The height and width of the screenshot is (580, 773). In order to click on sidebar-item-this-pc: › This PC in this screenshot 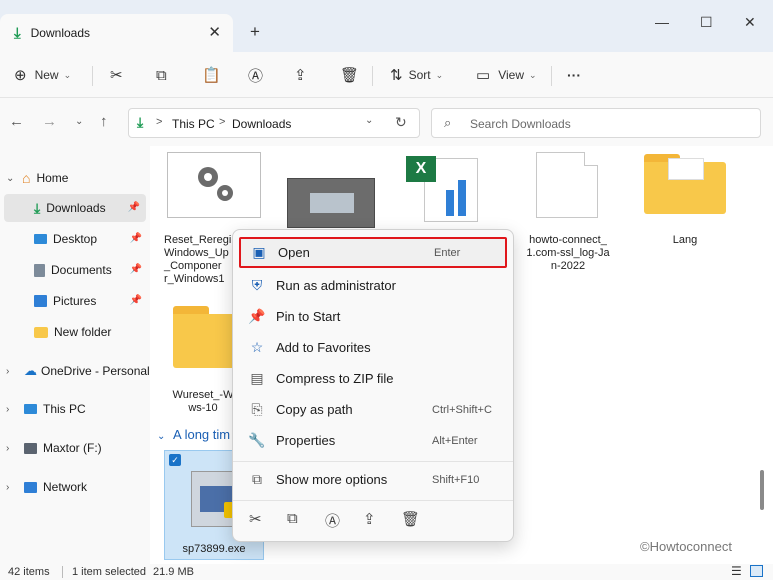, I will do `click(74, 409)`.